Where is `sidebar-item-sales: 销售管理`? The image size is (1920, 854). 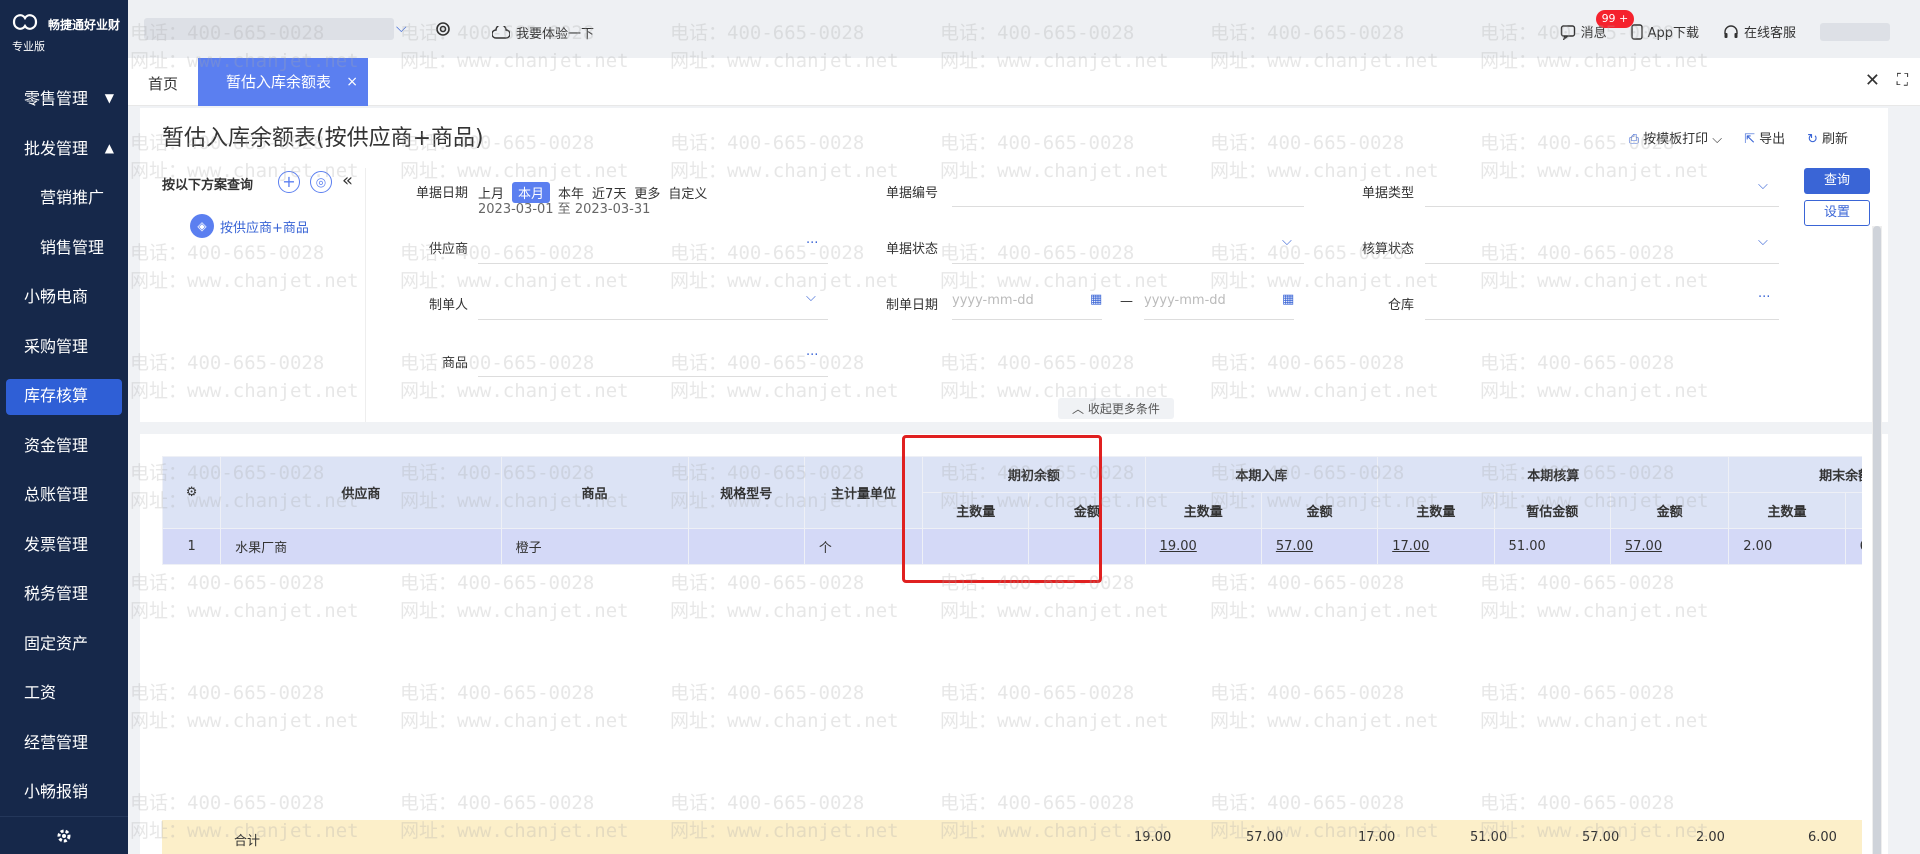
sidebar-item-sales: 销售管理 is located at coordinates (64, 248).